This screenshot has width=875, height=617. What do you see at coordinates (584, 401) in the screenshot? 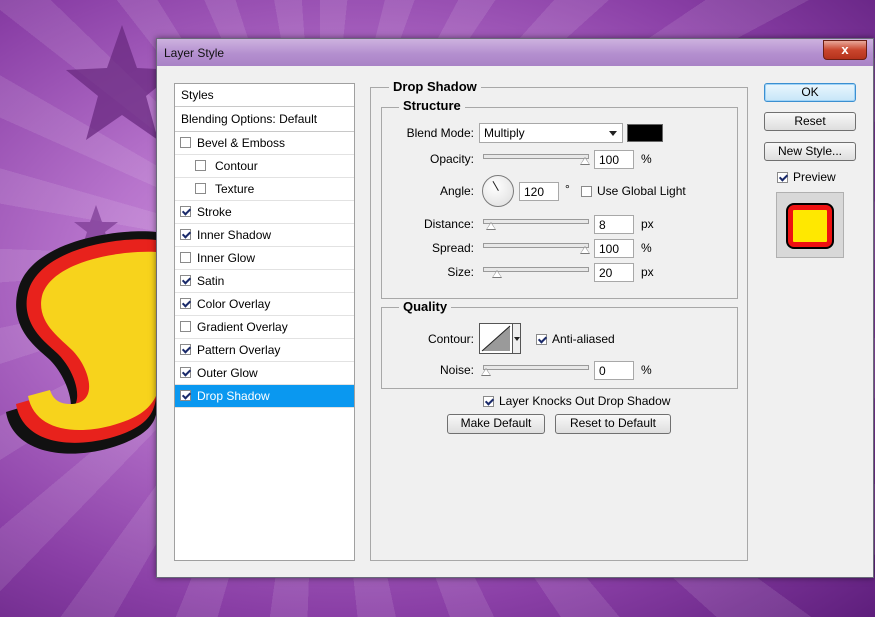
I see `layer-knocks-out-label: Layer Knocks Out Drop Shadow` at bounding box center [584, 401].